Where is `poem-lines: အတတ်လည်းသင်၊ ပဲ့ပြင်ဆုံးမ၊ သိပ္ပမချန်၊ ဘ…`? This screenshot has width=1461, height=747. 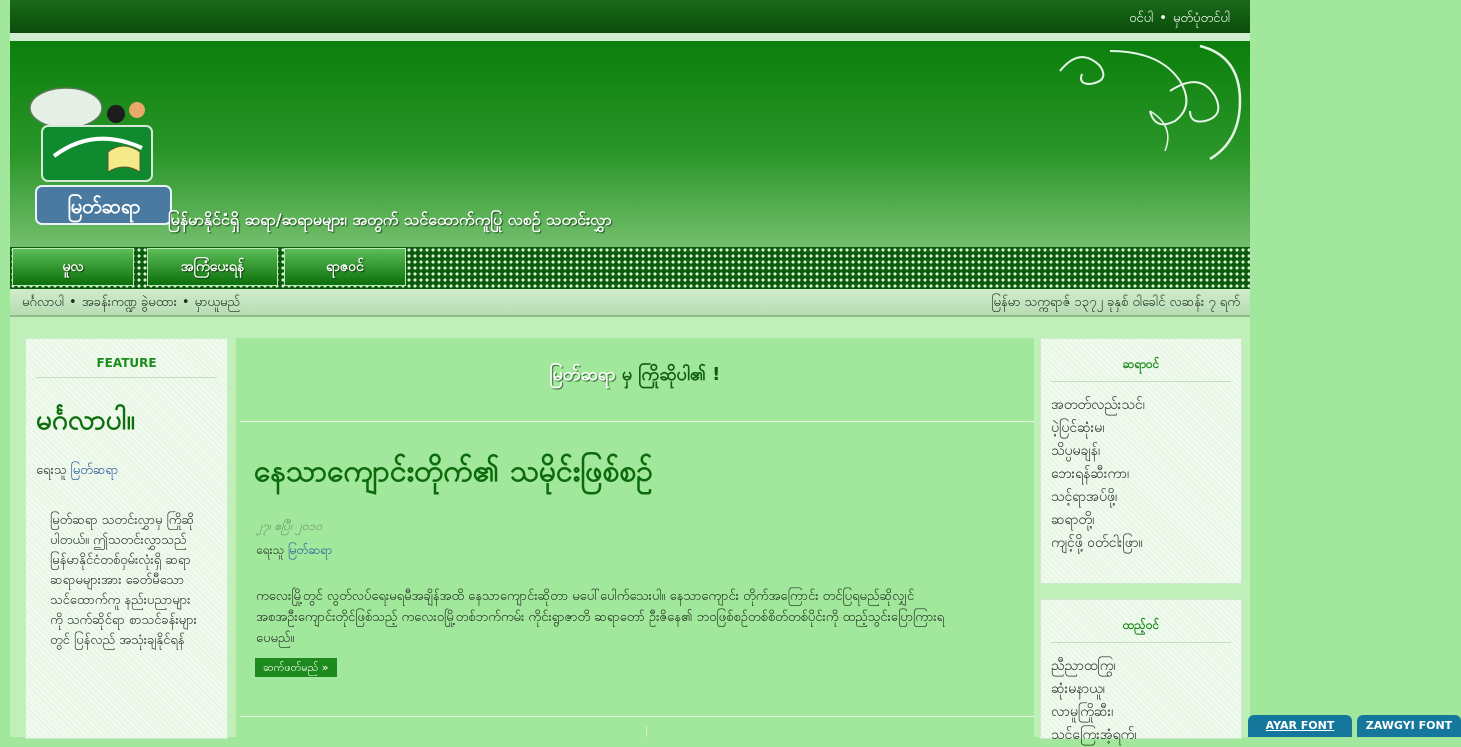
poem-lines: အတတ်လည်းသင်၊ ပဲ့ပြင်ဆုံးမ၊ သိပ္ပမချန်၊ ဘ… is located at coordinates (1141, 468).